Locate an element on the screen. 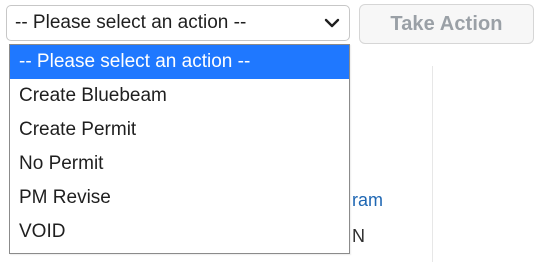  action-select: -- Please select an action -- is located at coordinates (178, 23).